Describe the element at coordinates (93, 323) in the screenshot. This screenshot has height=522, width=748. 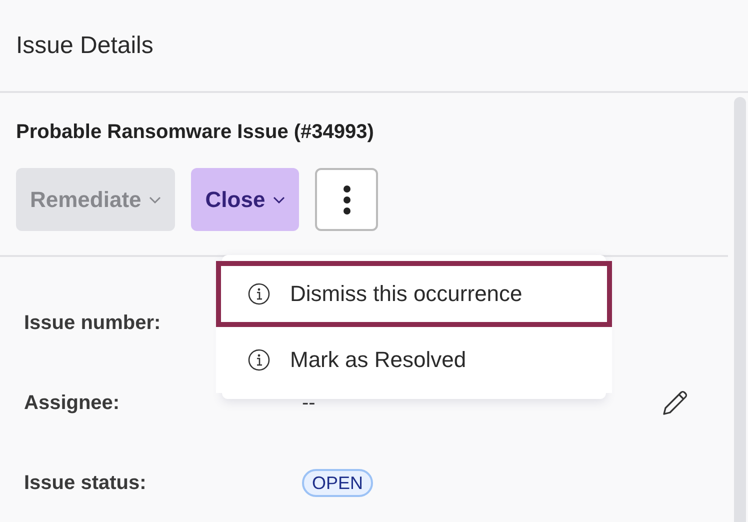
I see `field-label: Issue number:` at that location.